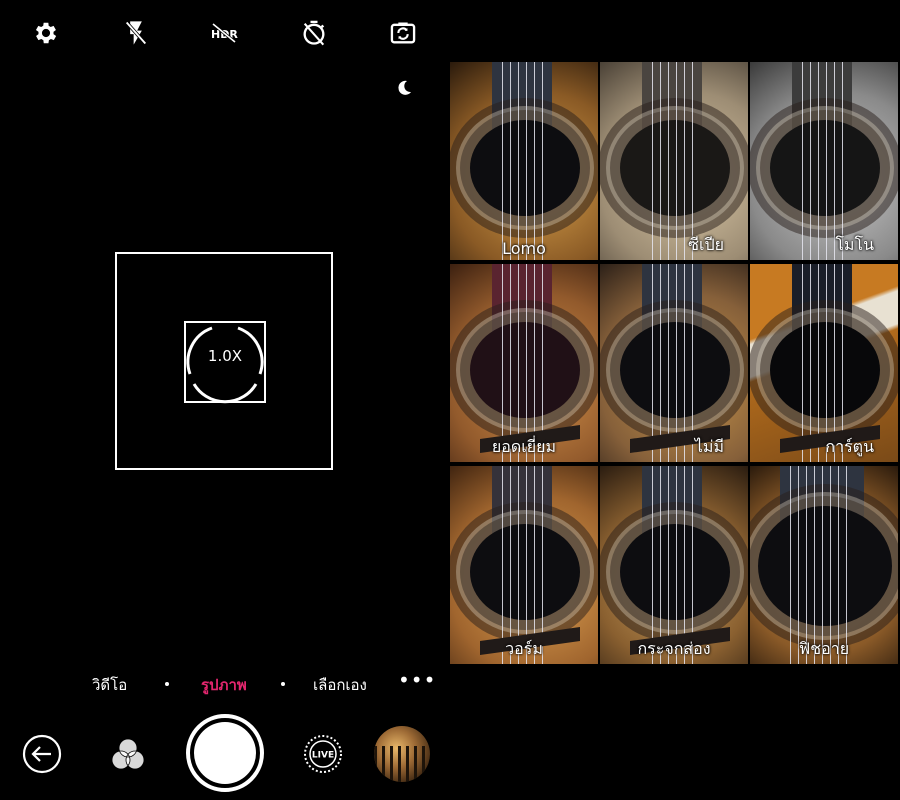 The width and height of the screenshot is (900, 800). I want to click on filter-tile-vivid: ยอดเยี่ยม, so click(524, 363).